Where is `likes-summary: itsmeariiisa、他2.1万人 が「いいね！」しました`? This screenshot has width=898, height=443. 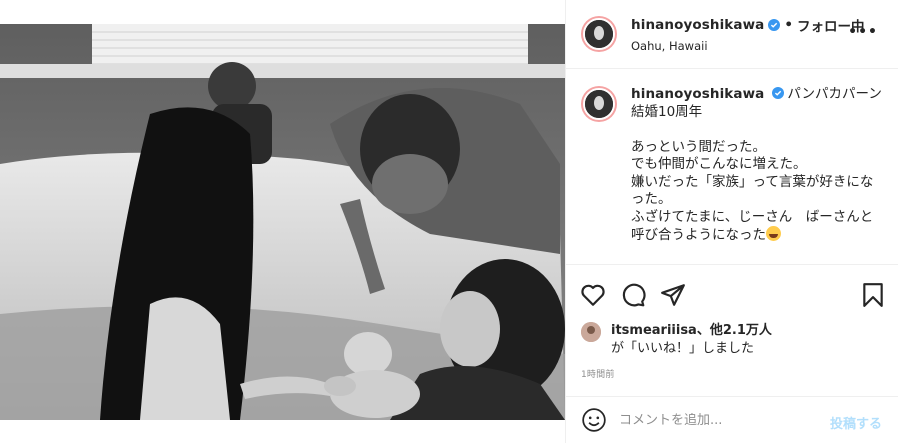 likes-summary: itsmeariiisa、他2.1万人 が「いいね！」しました is located at coordinates (676, 340).